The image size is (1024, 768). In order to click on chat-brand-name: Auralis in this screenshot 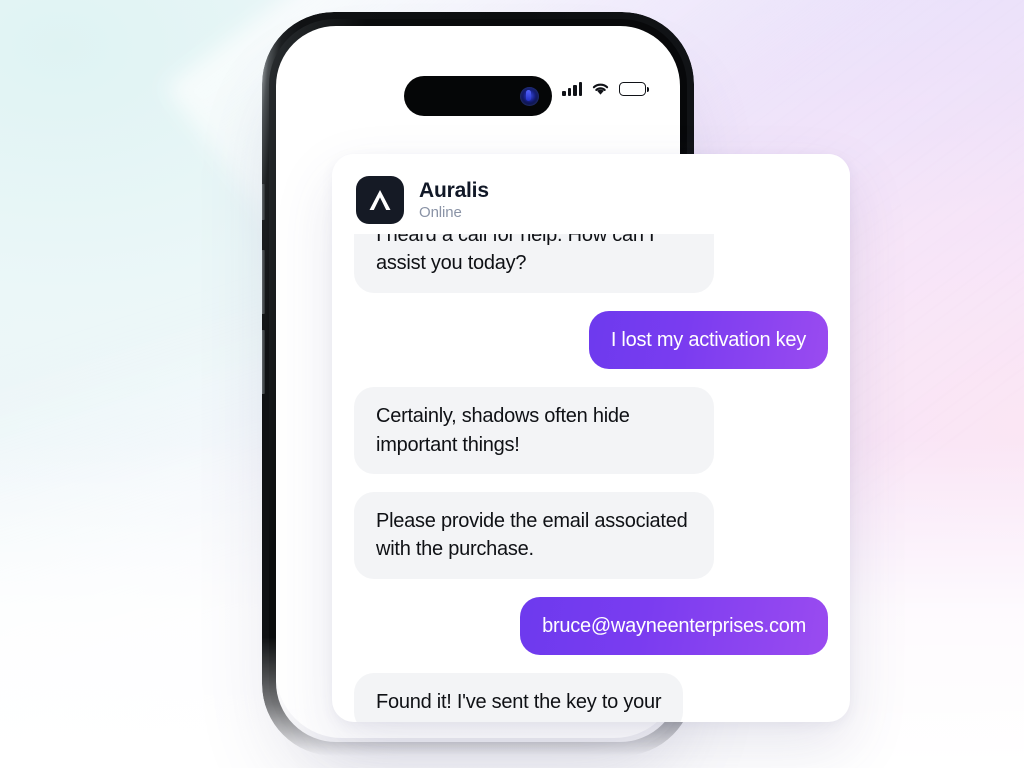, I will do `click(454, 190)`.